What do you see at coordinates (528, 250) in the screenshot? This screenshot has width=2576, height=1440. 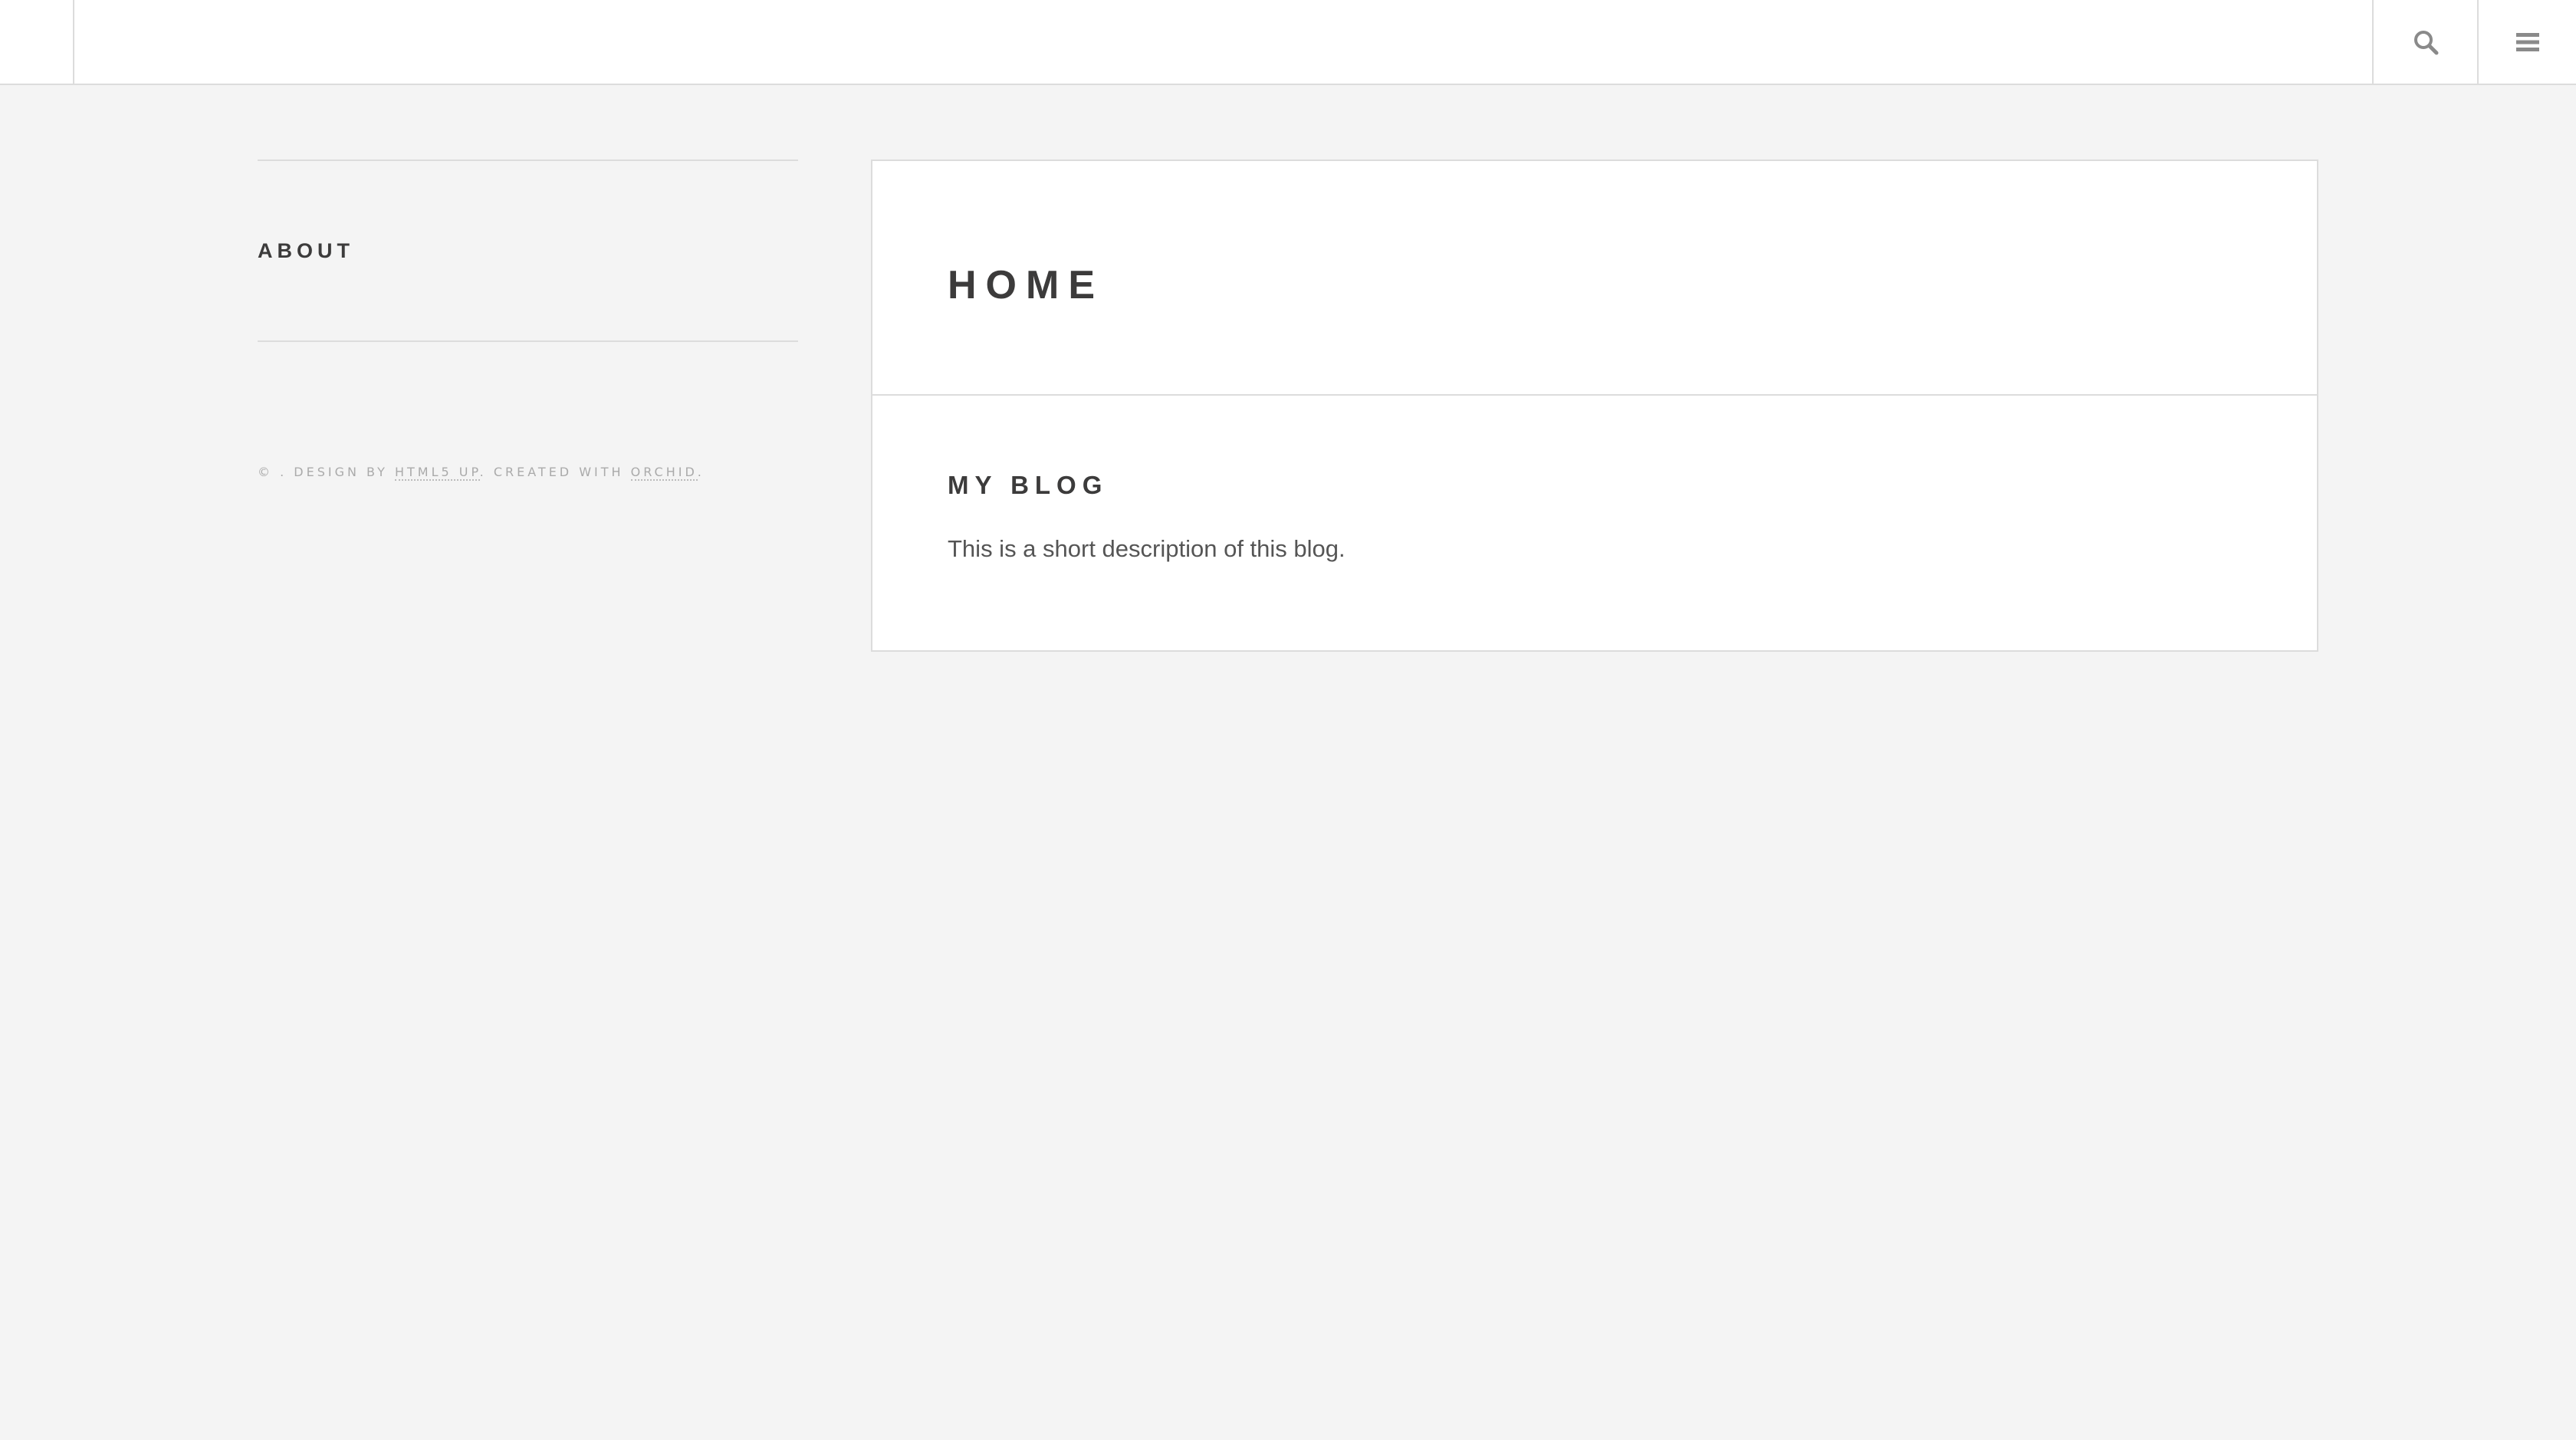 I see `sidebar-item-about: ABOUT` at bounding box center [528, 250].